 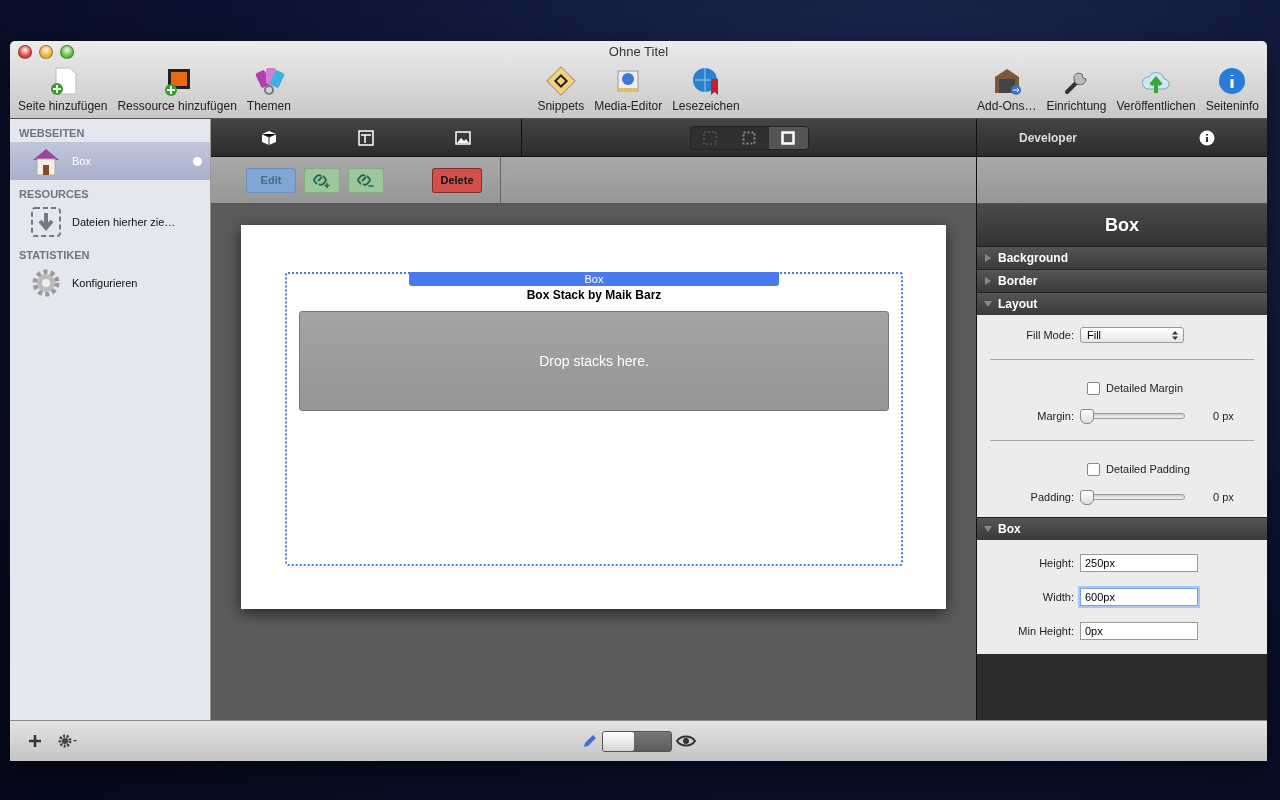 What do you see at coordinates (1018, 281) in the screenshot?
I see `section-title: Border` at bounding box center [1018, 281].